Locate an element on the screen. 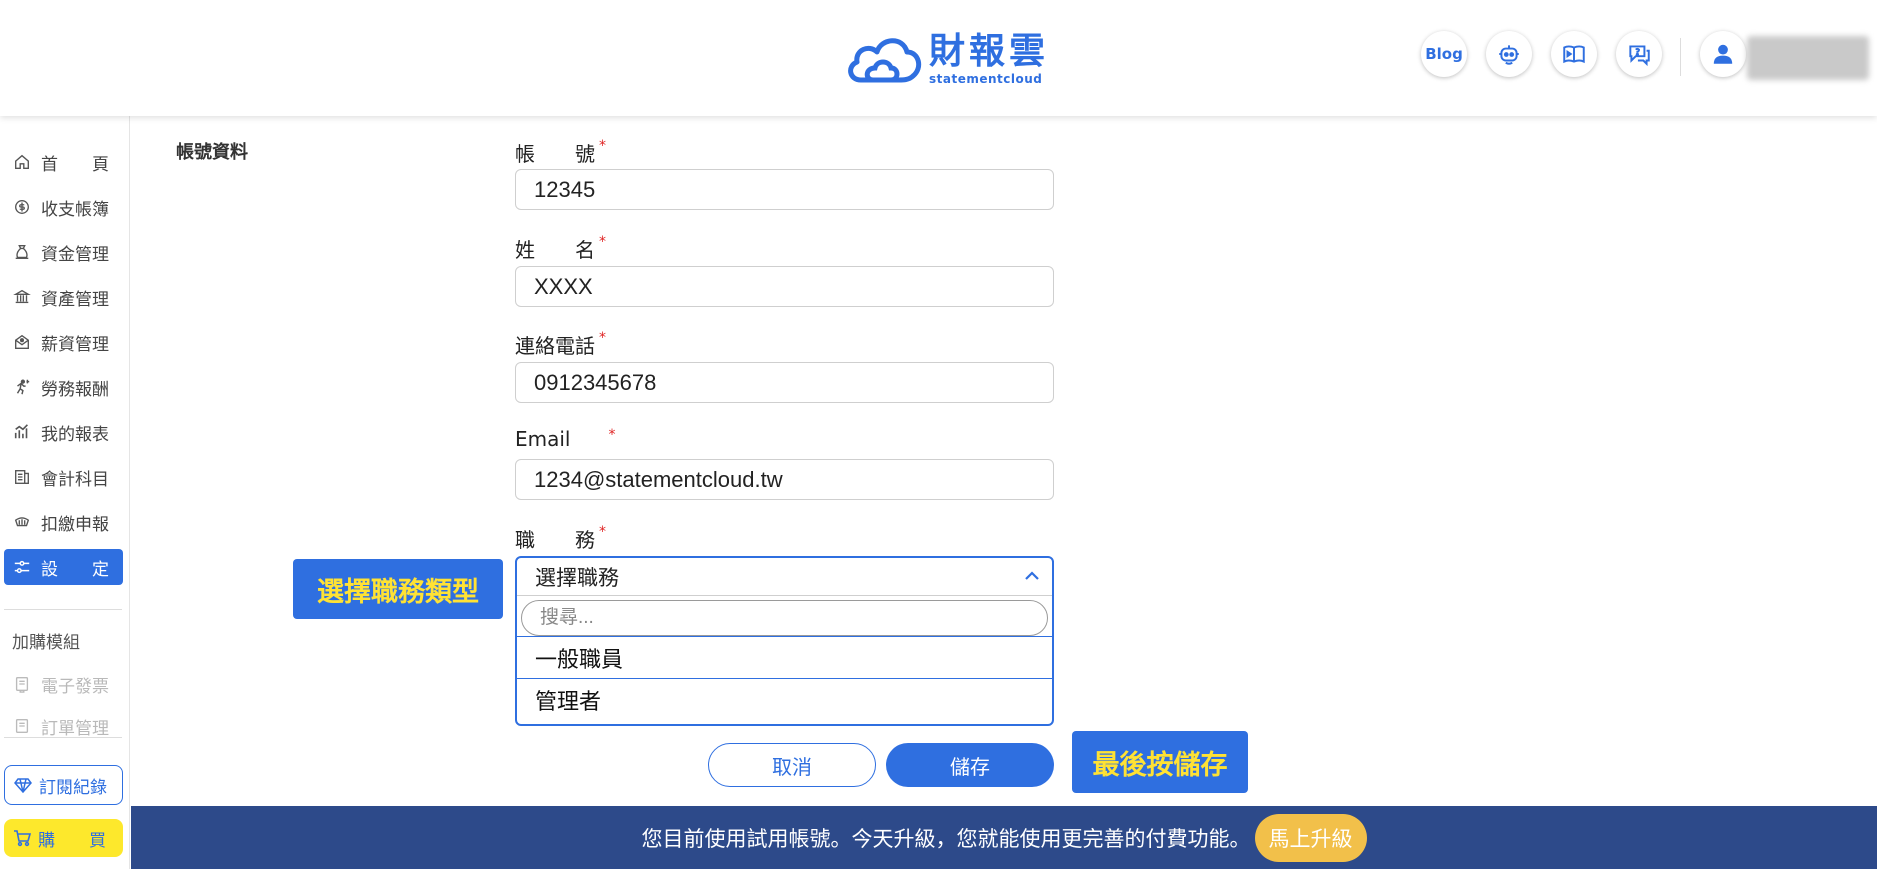 The width and height of the screenshot is (1877, 869). role-option-general-staff: 一般職員 is located at coordinates (784, 657).